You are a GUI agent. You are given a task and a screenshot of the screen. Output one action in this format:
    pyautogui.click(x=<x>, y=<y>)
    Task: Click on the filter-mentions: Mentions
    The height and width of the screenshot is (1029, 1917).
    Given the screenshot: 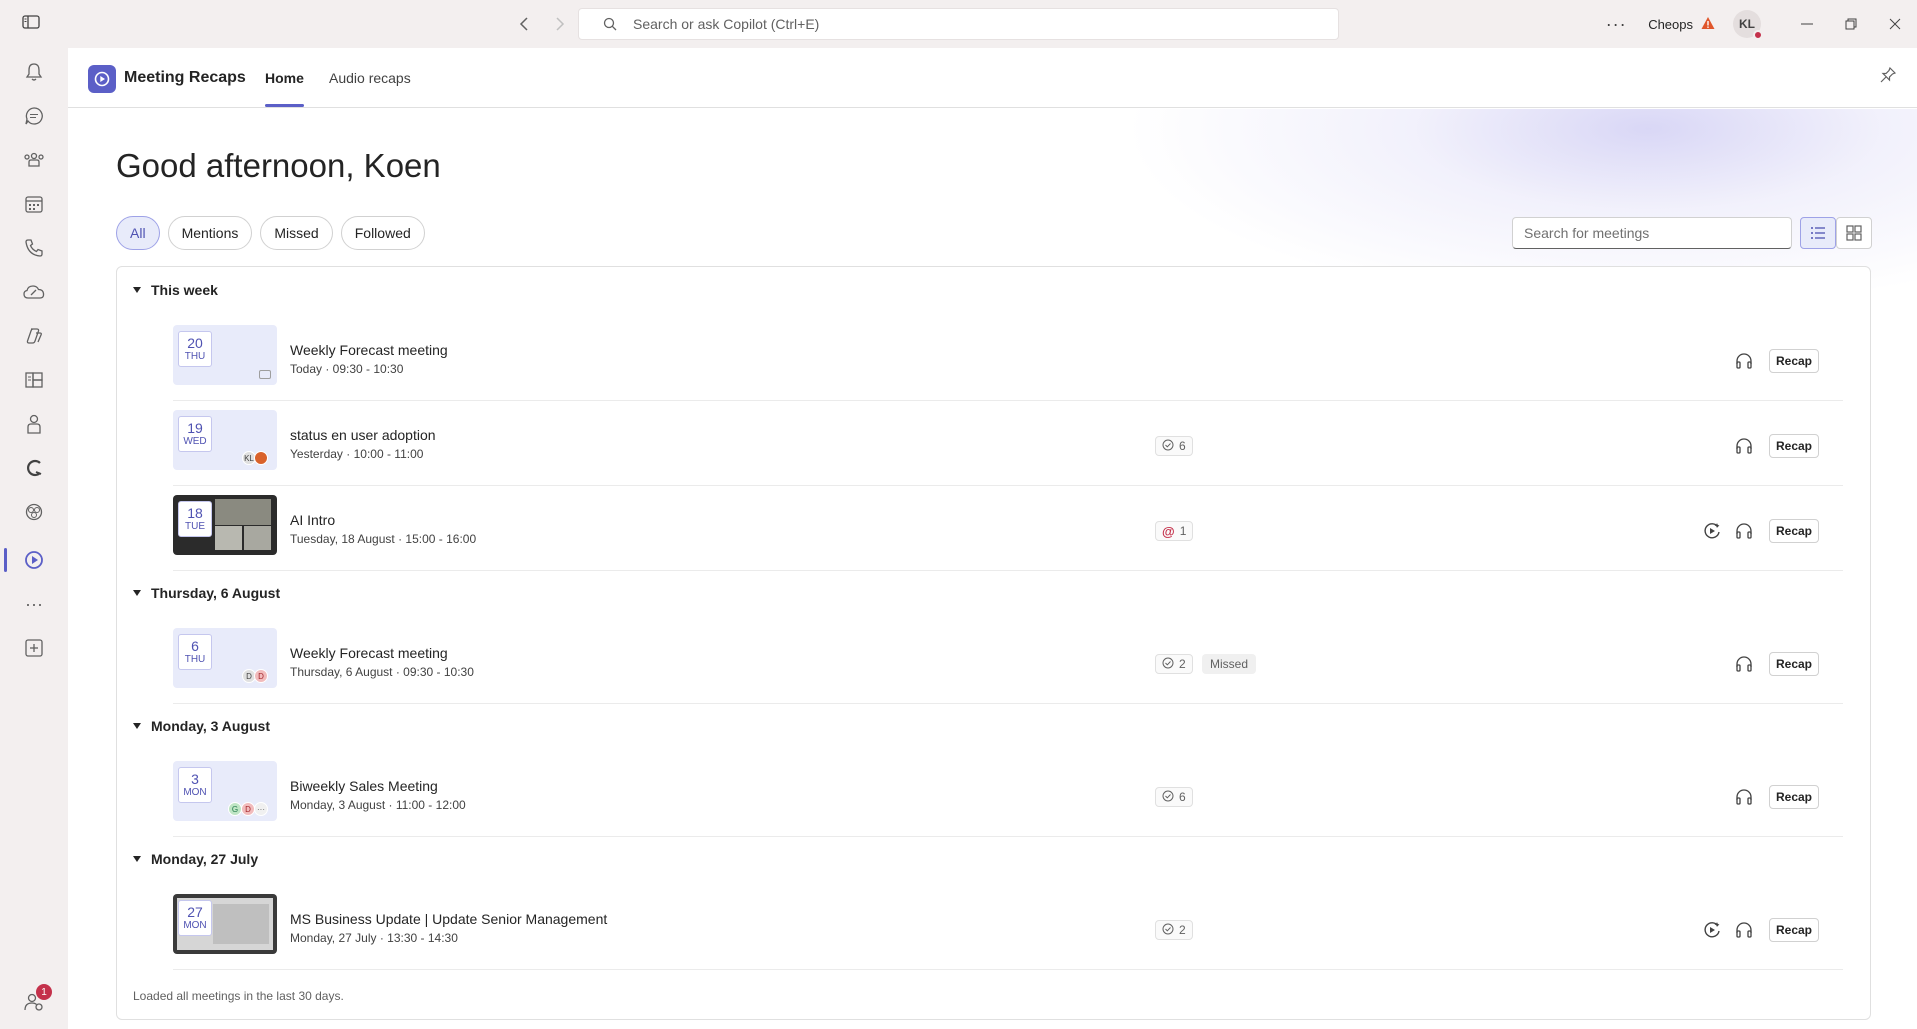 What is the action you would take?
    pyautogui.click(x=210, y=233)
    